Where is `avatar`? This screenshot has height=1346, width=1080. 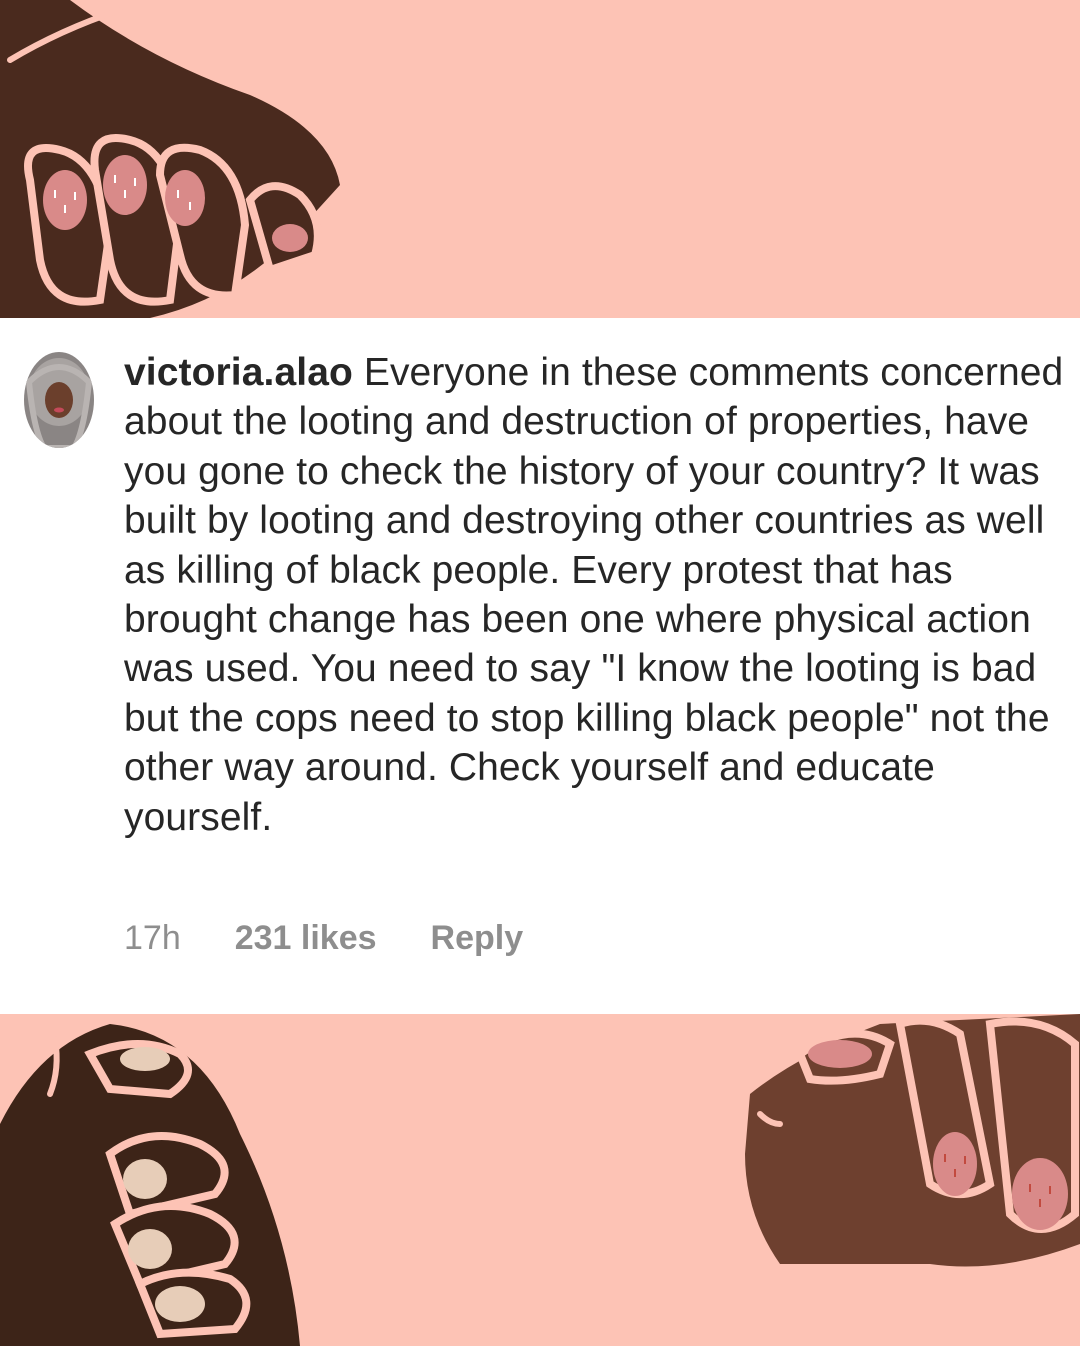 avatar is located at coordinates (59, 400).